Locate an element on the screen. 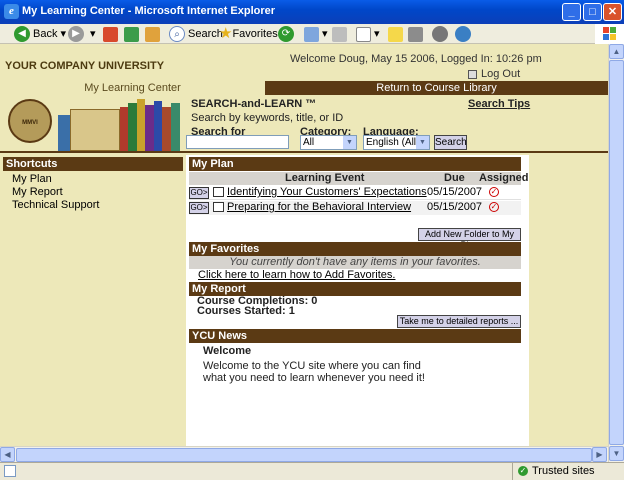 Image resolution: width=624 pixels, height=480 pixels. col-due: Due is located at coordinates (454, 178).